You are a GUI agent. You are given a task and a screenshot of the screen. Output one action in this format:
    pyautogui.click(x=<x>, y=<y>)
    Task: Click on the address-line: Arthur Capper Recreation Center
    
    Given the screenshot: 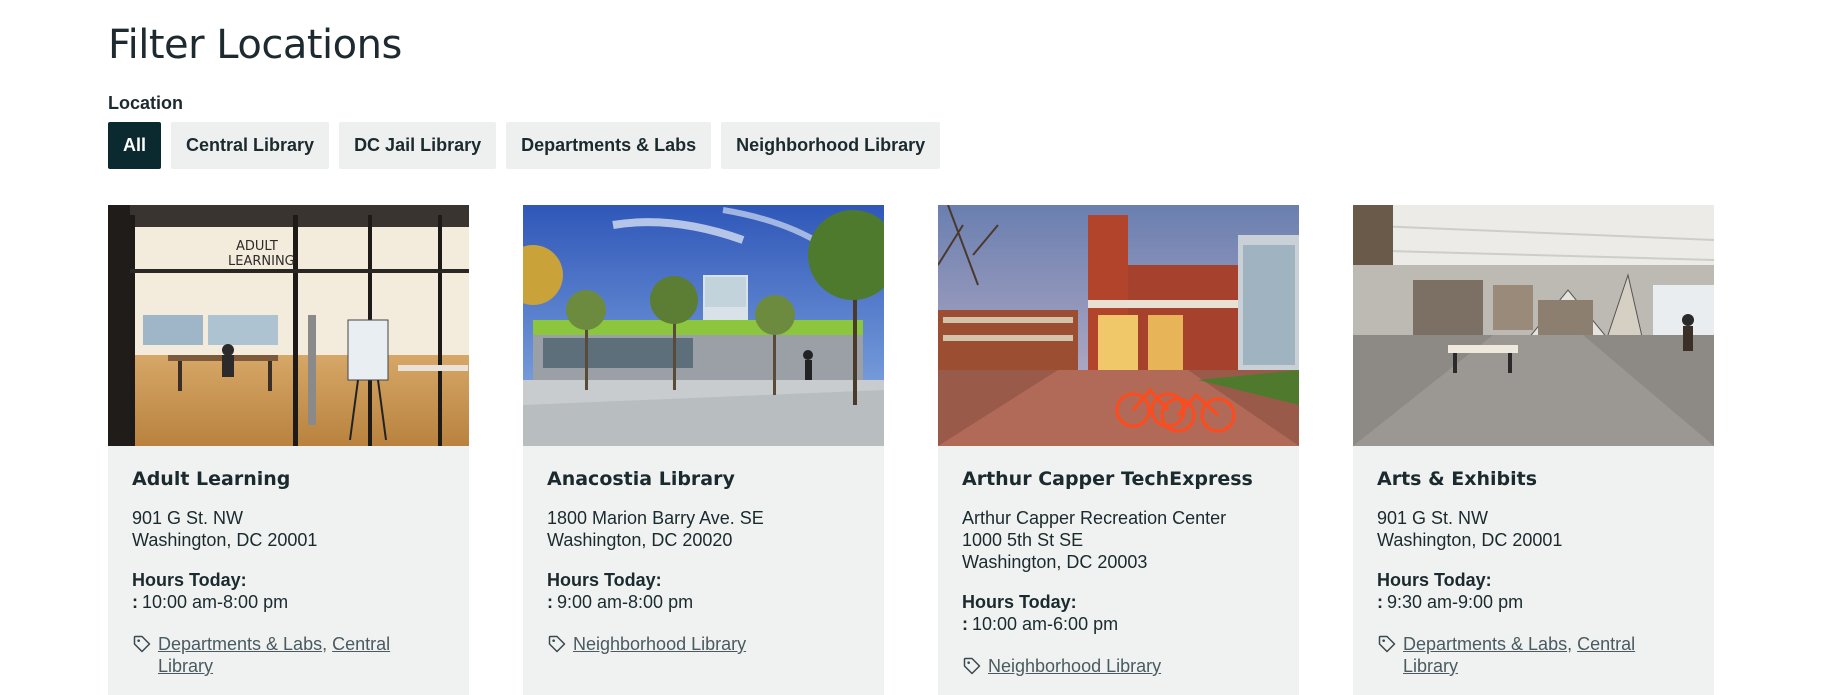 What is the action you would take?
    pyautogui.click(x=1094, y=518)
    